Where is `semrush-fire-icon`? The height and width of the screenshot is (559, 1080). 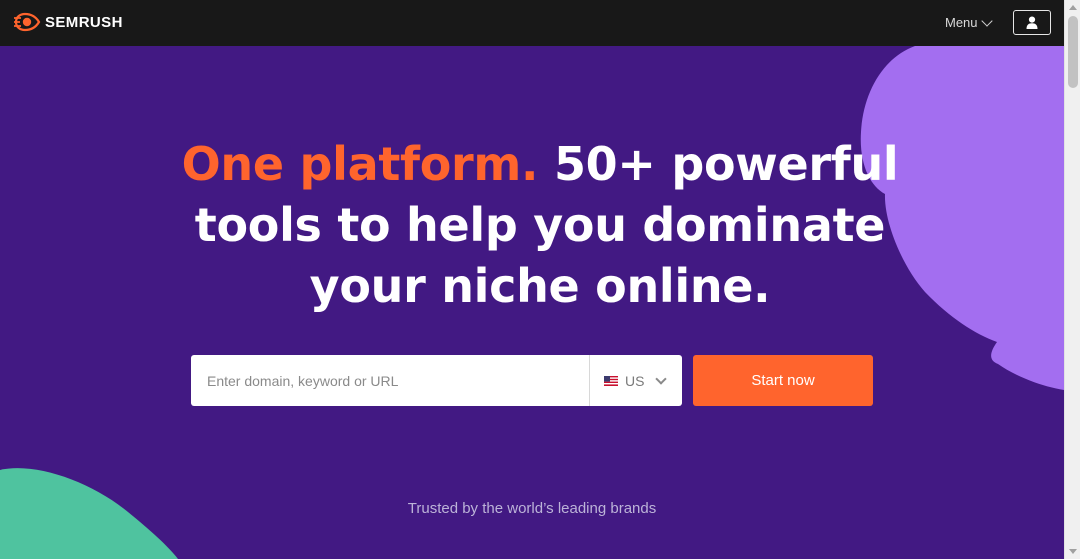
semrush-fire-icon is located at coordinates (27, 22).